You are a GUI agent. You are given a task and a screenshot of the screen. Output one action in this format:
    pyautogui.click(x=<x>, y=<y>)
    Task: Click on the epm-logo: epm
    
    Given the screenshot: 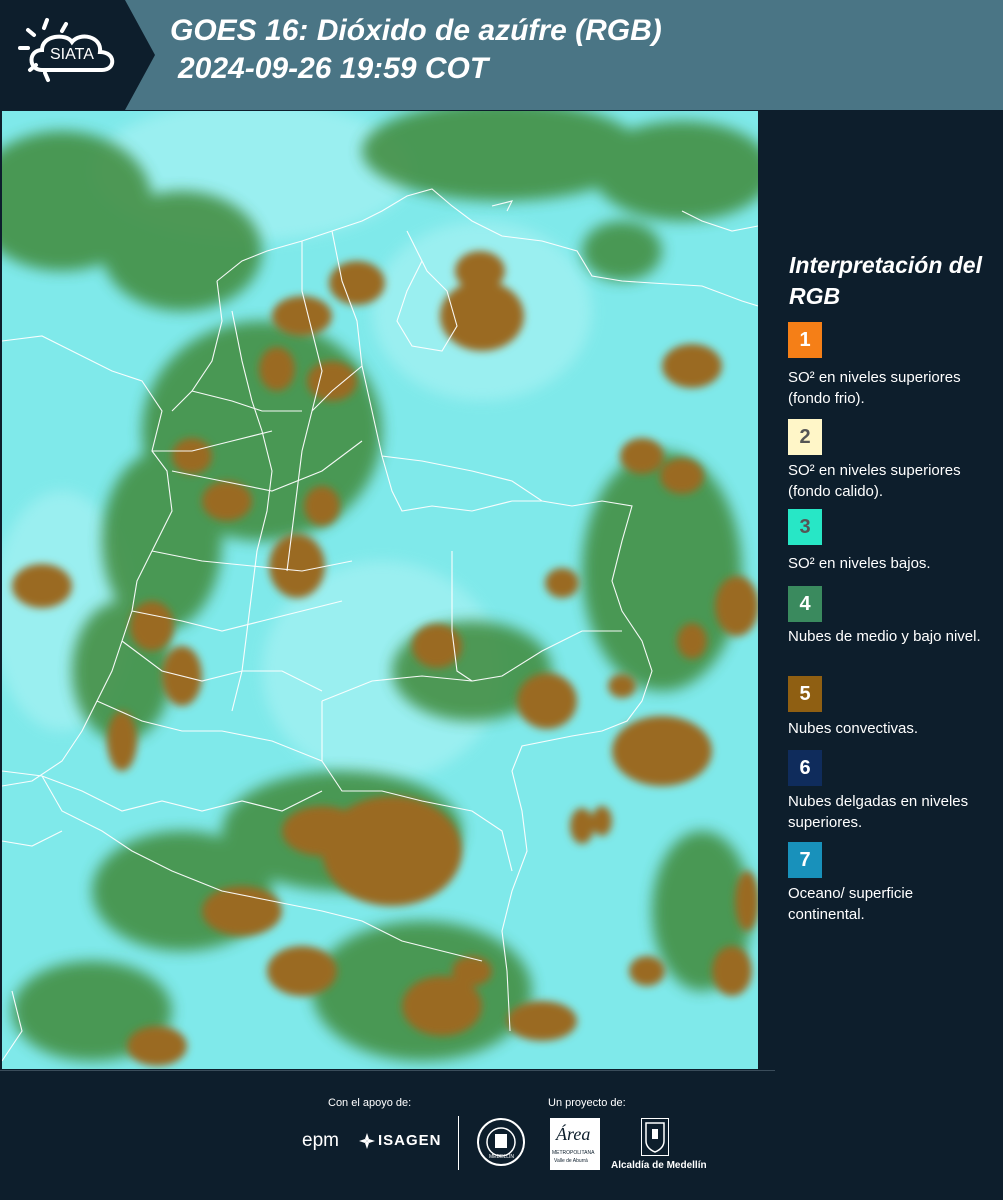 What is the action you would take?
    pyautogui.click(x=320, y=1141)
    